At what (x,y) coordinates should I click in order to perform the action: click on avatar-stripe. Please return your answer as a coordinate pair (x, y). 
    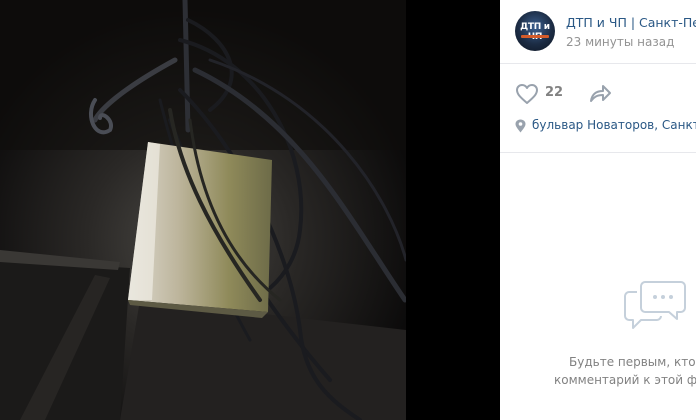
    Looking at the image, I should click on (535, 36).